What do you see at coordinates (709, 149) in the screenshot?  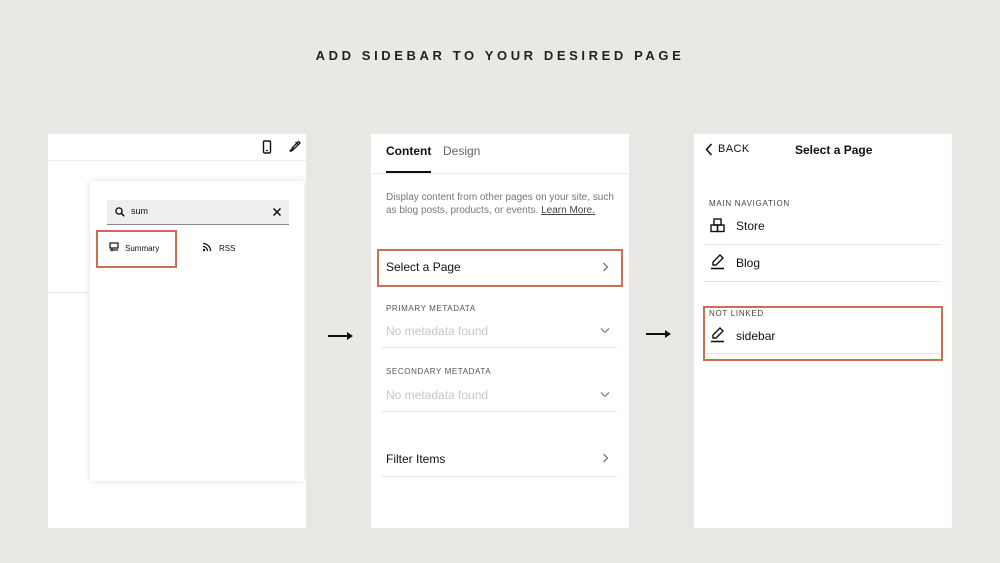 I see `chevron-left-icon` at bounding box center [709, 149].